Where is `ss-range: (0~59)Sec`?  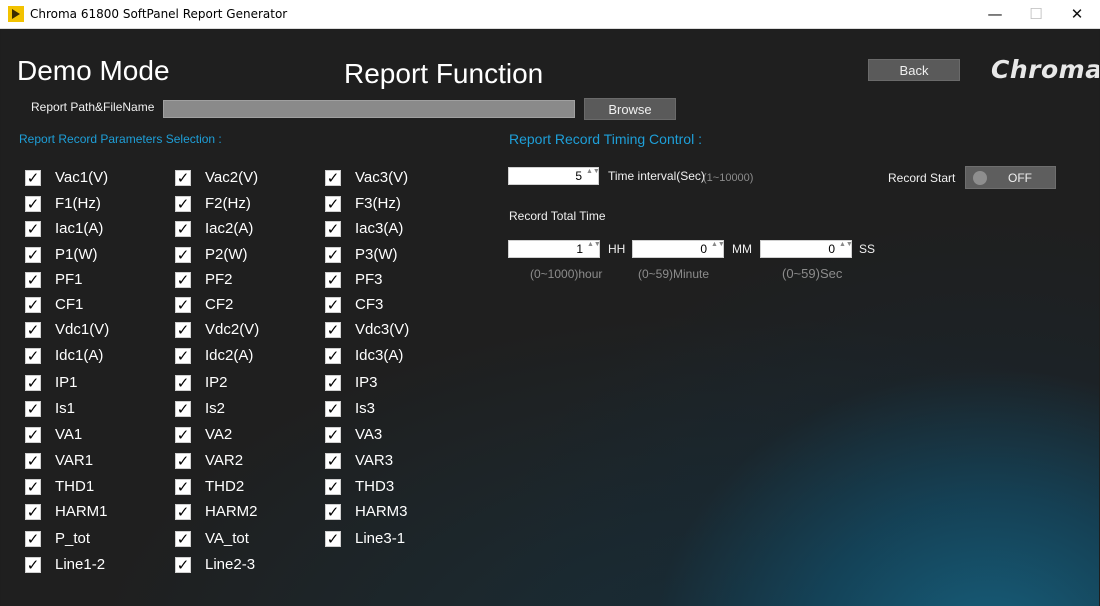
ss-range: (0~59)Sec is located at coordinates (812, 273).